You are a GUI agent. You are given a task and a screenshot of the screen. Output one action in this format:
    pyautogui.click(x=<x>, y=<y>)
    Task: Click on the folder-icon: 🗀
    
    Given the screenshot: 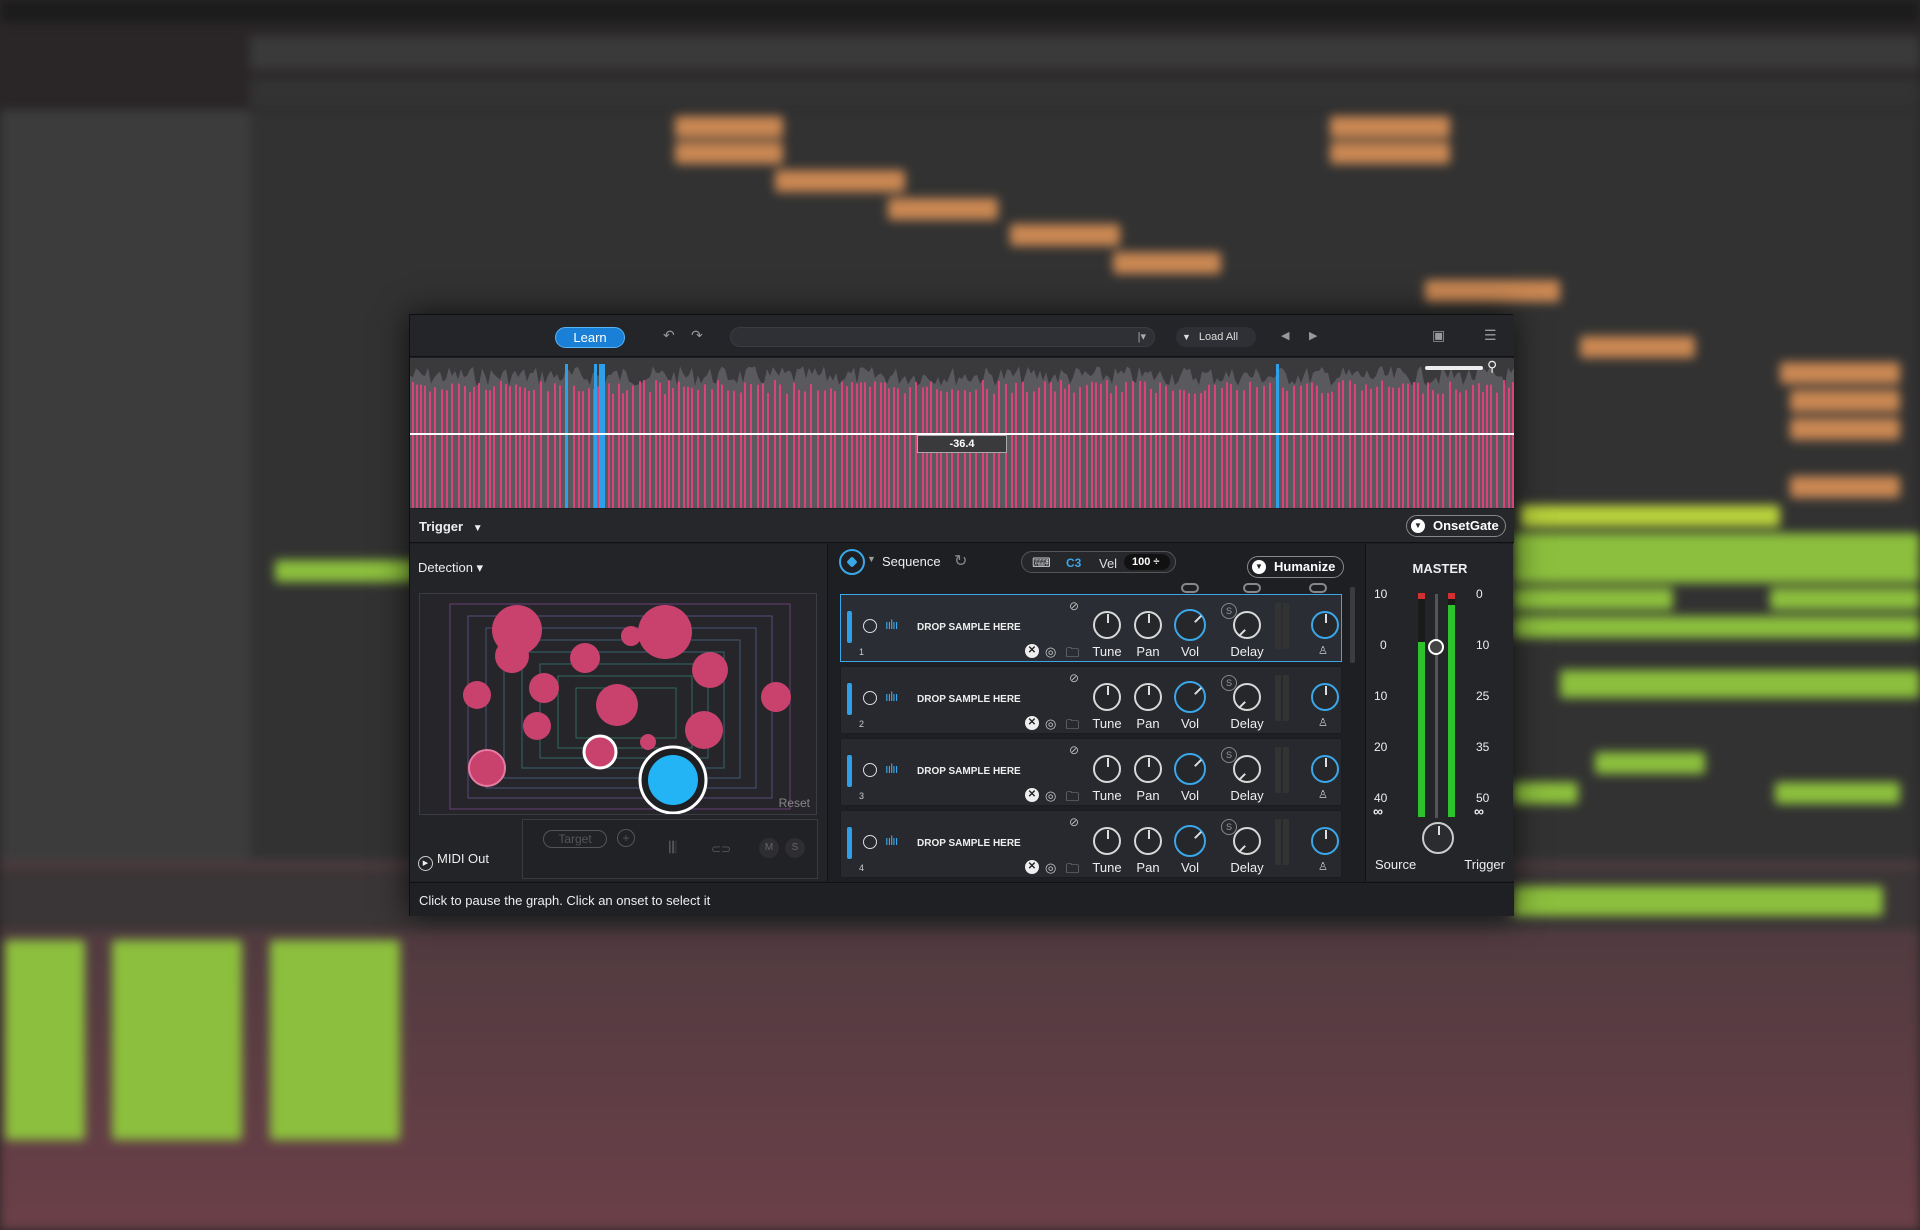 What is the action you would take?
    pyautogui.click(x=1072, y=871)
    